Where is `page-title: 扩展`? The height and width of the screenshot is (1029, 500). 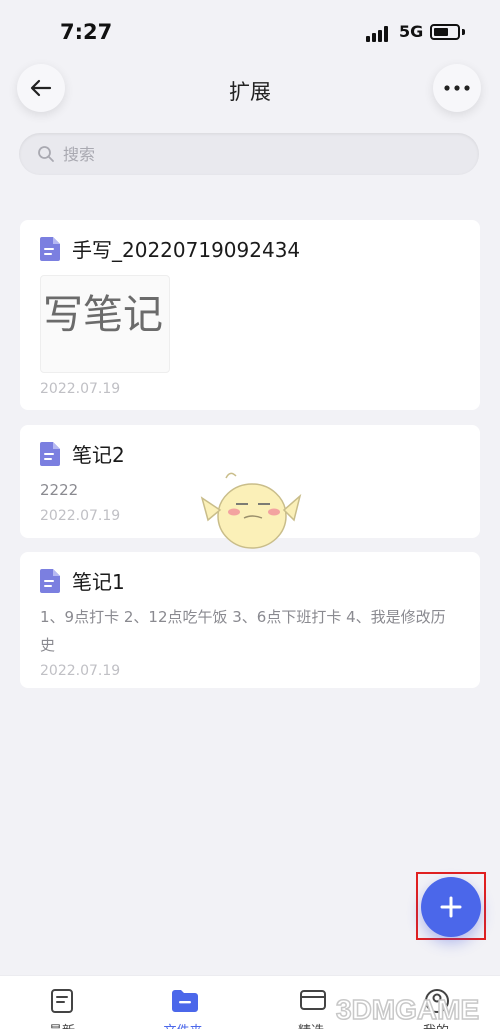 page-title: 扩展 is located at coordinates (250, 92).